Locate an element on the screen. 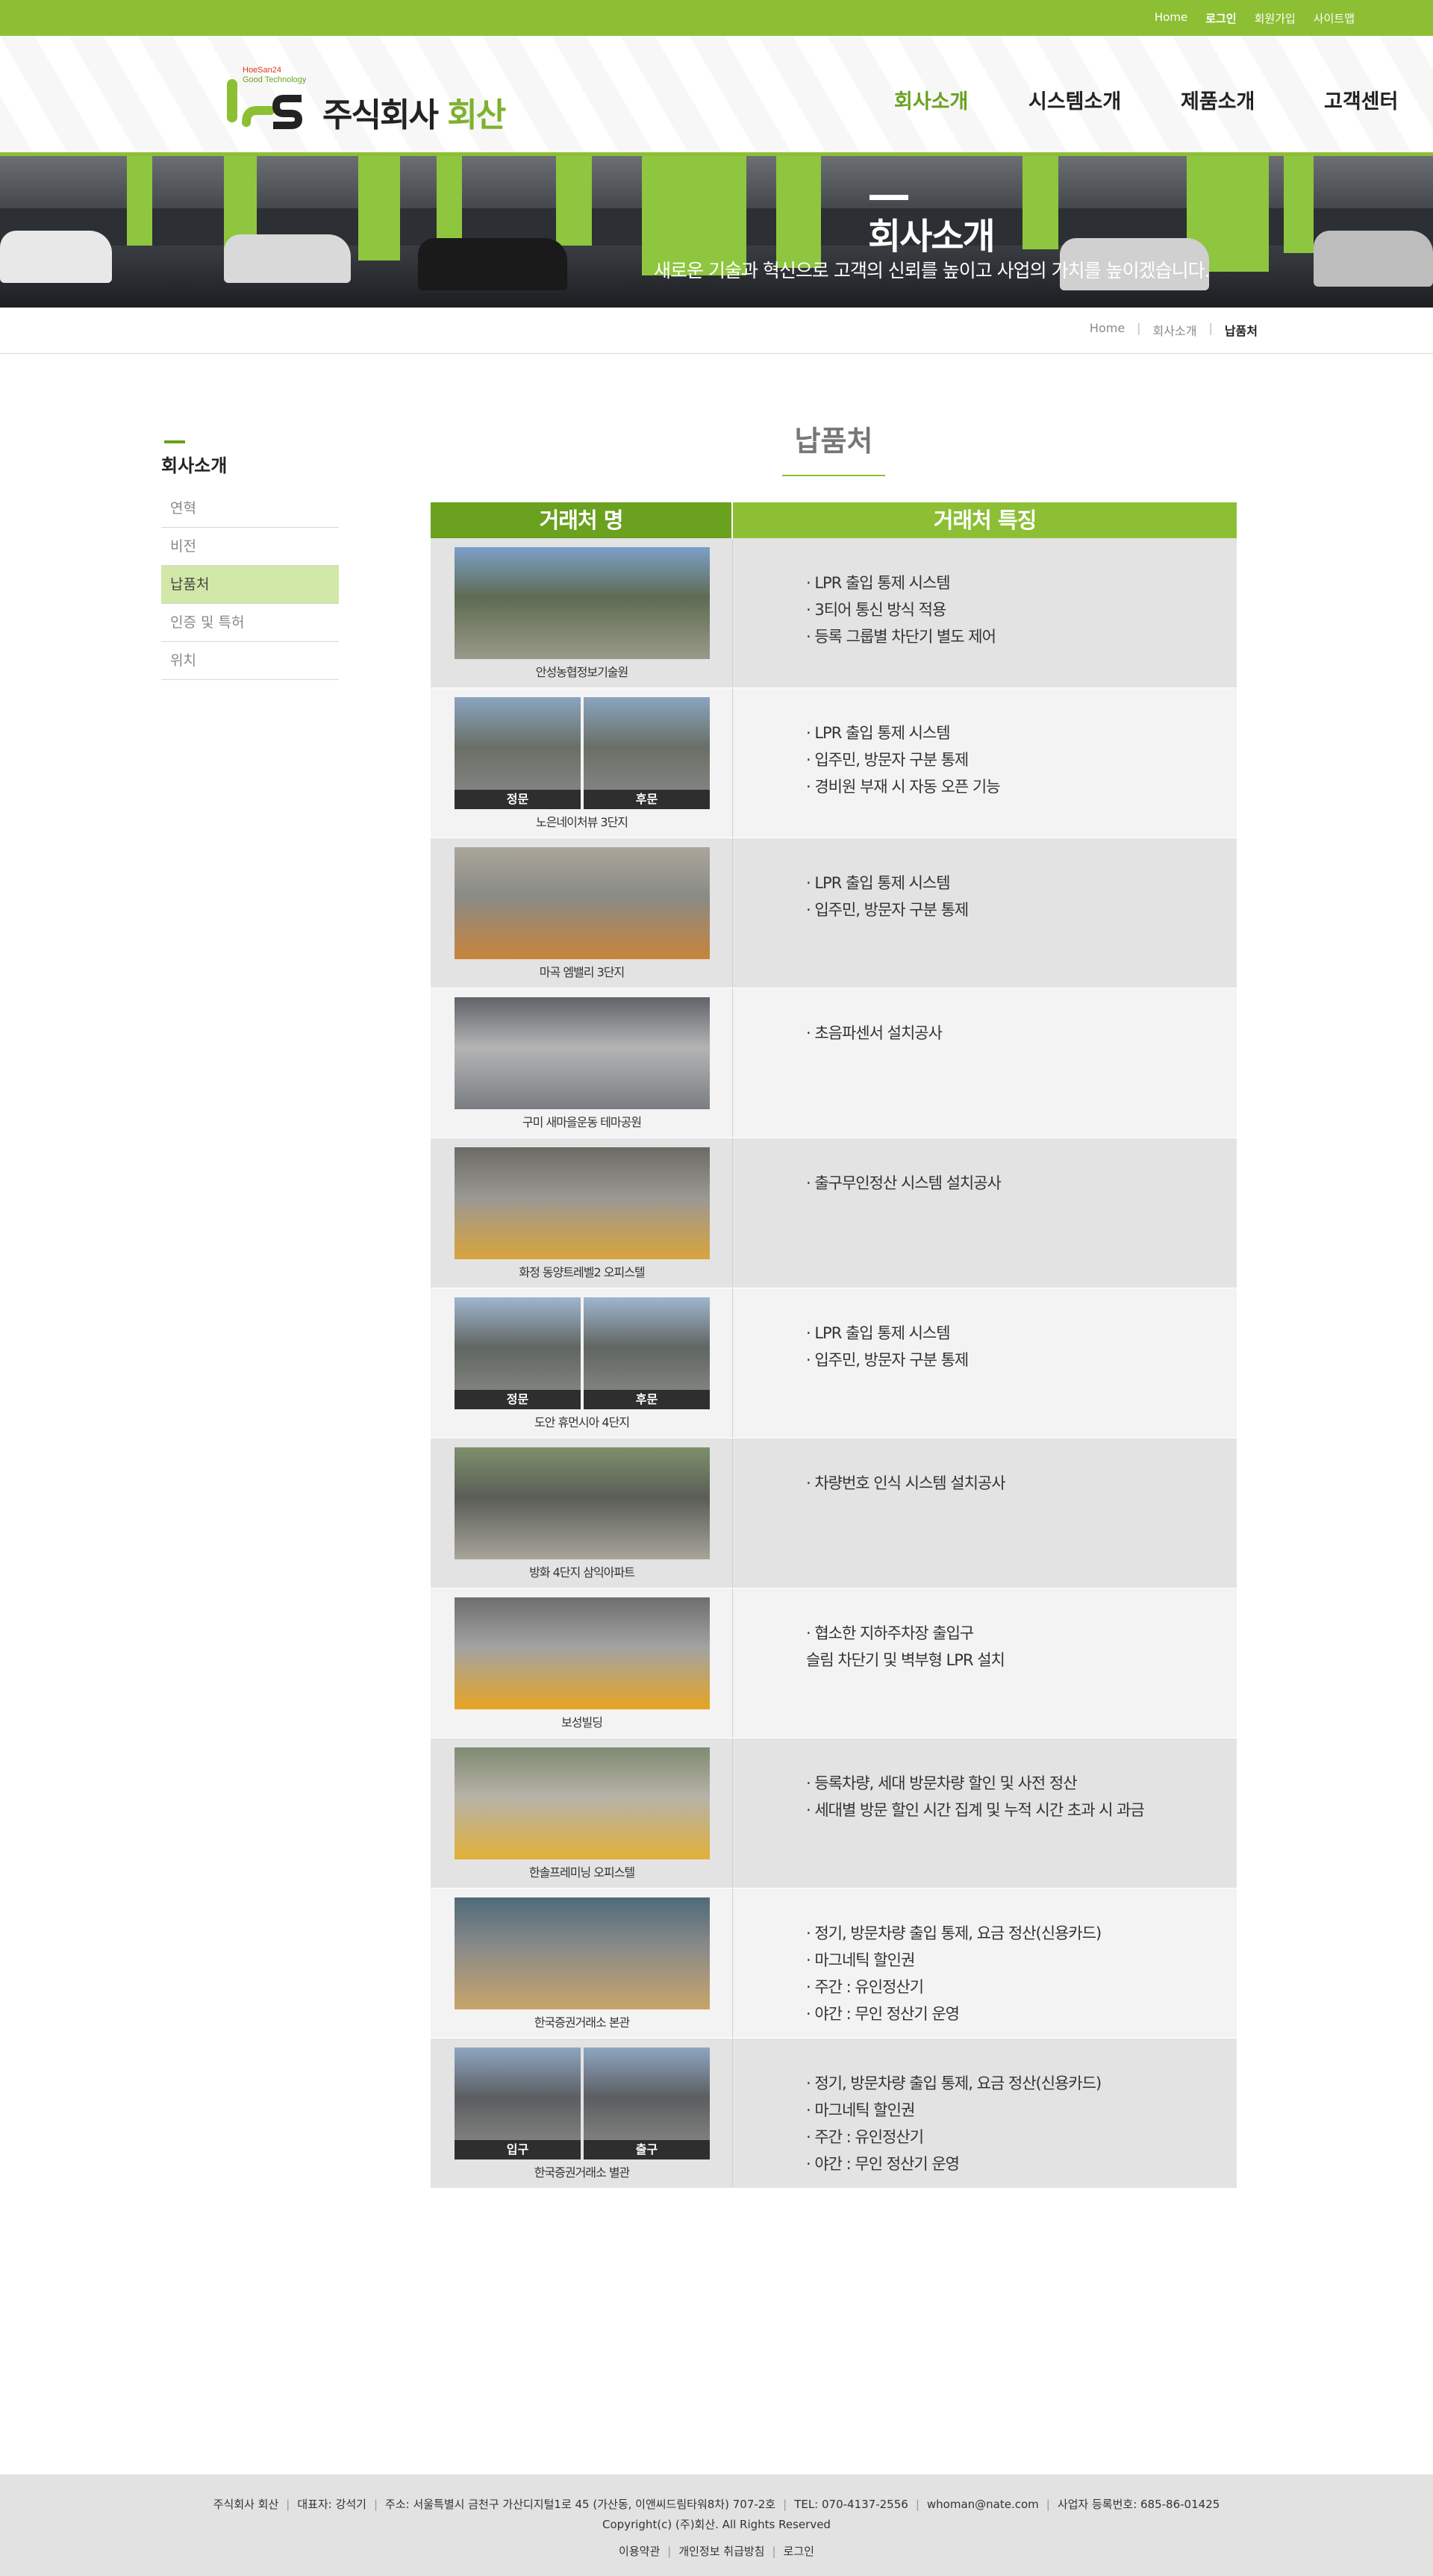  feature-item: 슬림 차단기 및 벽부형 LPR 설치 is located at coordinates (905, 1660).